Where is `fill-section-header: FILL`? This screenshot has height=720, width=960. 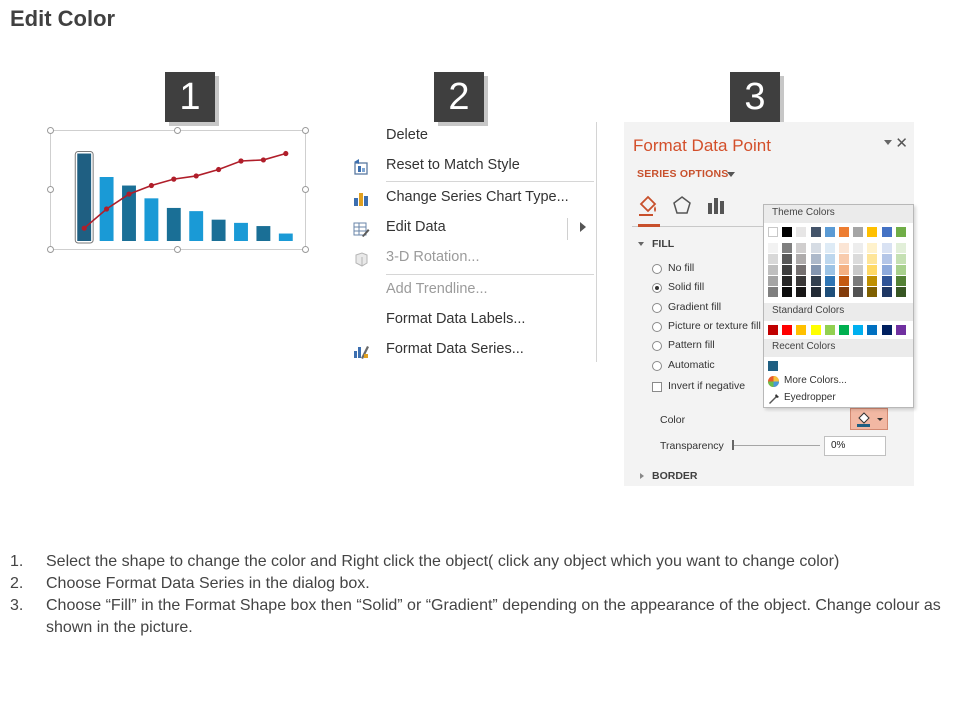 fill-section-header: FILL is located at coordinates (663, 244).